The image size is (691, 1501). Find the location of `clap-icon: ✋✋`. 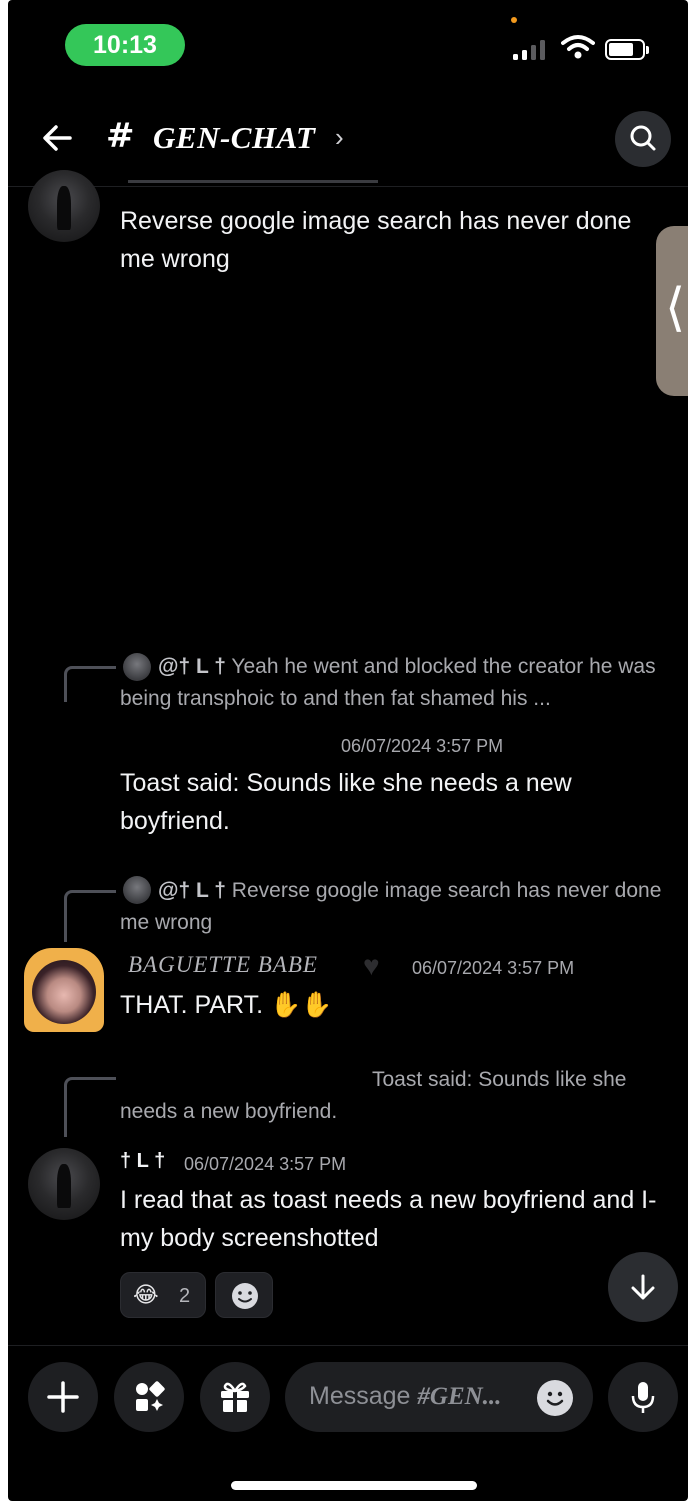

clap-icon: ✋✋ is located at coordinates (301, 1005).